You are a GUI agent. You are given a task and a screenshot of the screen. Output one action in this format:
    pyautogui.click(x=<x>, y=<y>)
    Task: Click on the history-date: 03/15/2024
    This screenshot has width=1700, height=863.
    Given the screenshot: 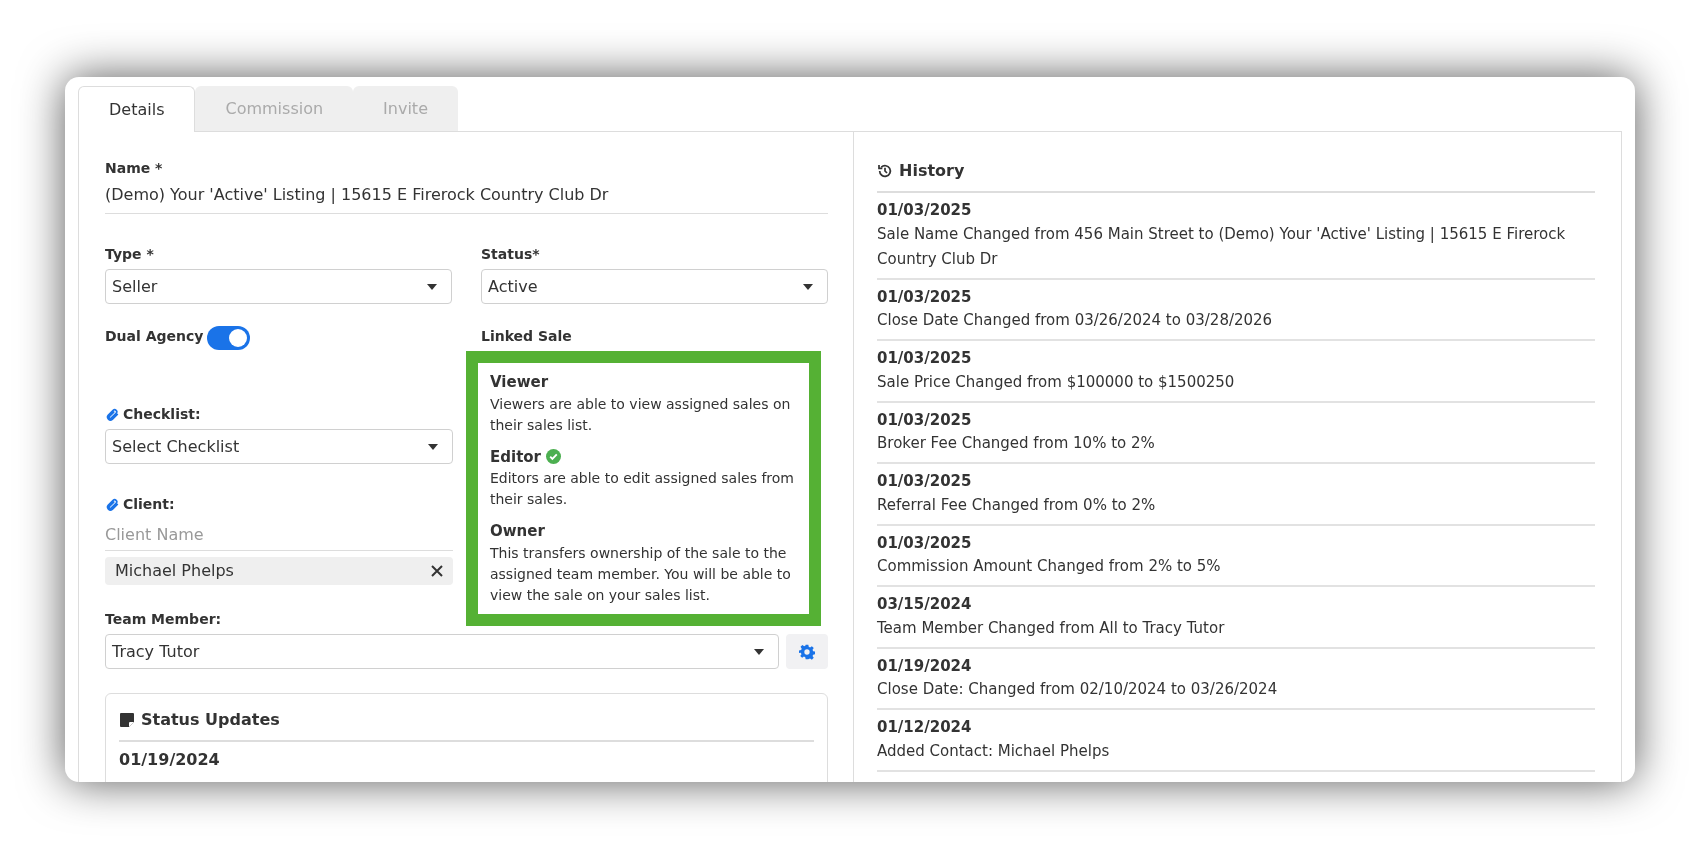 What is the action you would take?
    pyautogui.click(x=925, y=604)
    